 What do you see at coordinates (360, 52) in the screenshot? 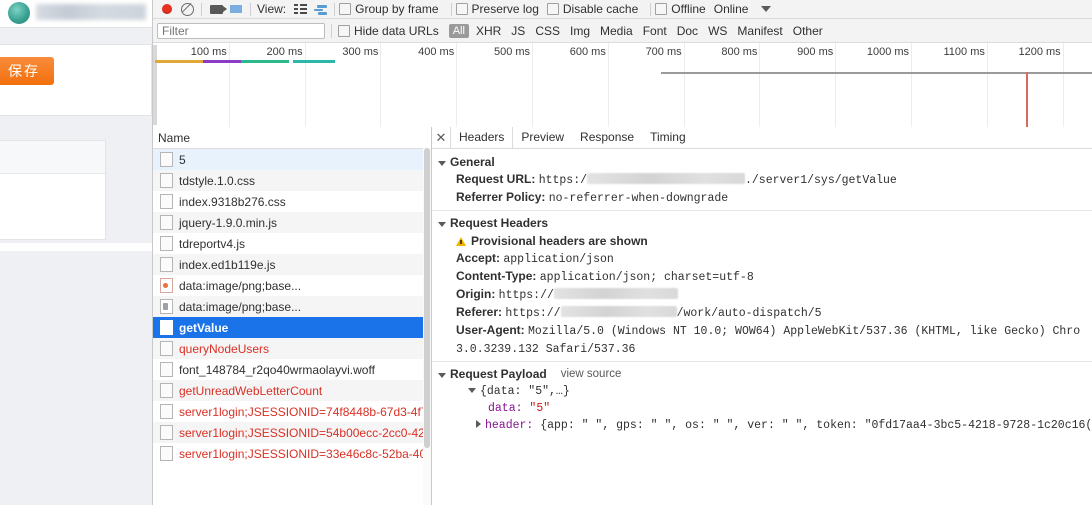
I see `overview-tick-label: 300 ms` at bounding box center [360, 52].